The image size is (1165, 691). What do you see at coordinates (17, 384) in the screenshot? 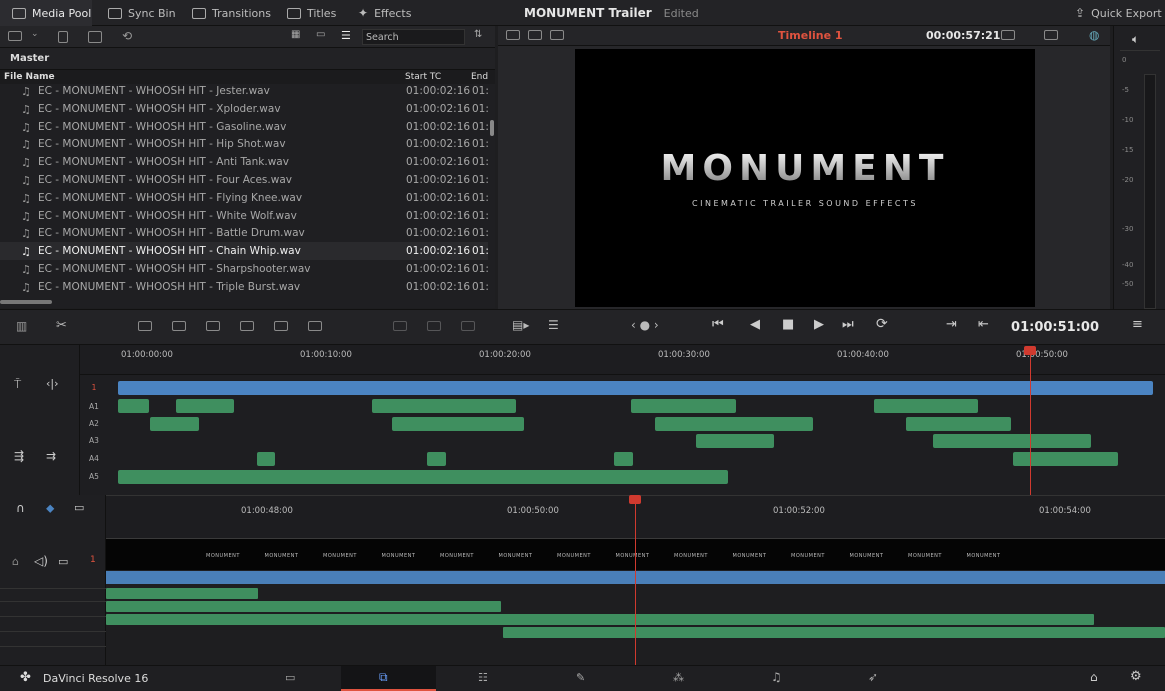
I see `lock-track-icon: ⍑` at bounding box center [17, 384].